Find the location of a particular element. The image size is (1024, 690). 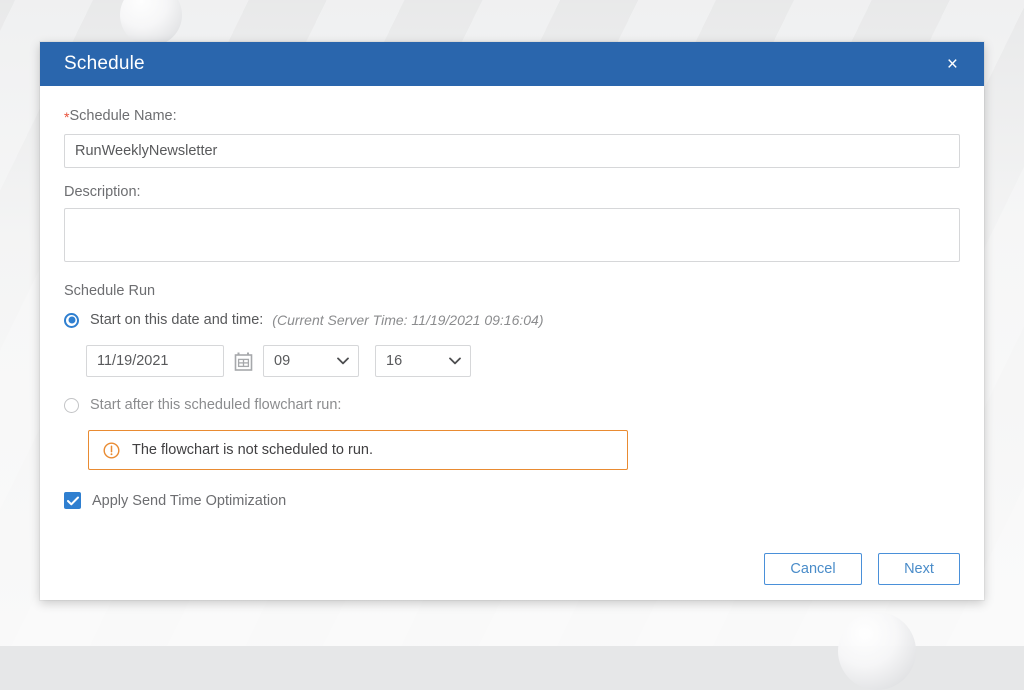

minute-select-wrapper: 0015163045 is located at coordinates (423, 361).